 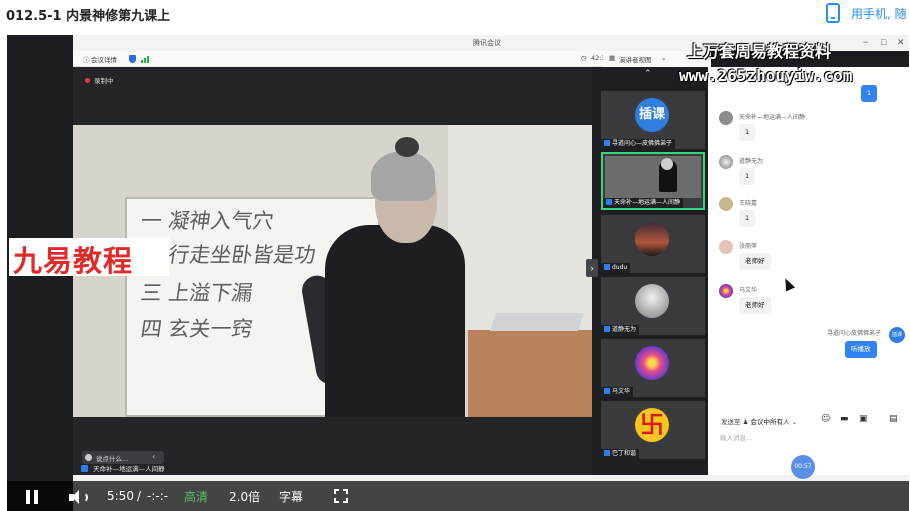 I want to click on course-title: 012.5-1 内景神修第九课上, so click(x=88, y=16).